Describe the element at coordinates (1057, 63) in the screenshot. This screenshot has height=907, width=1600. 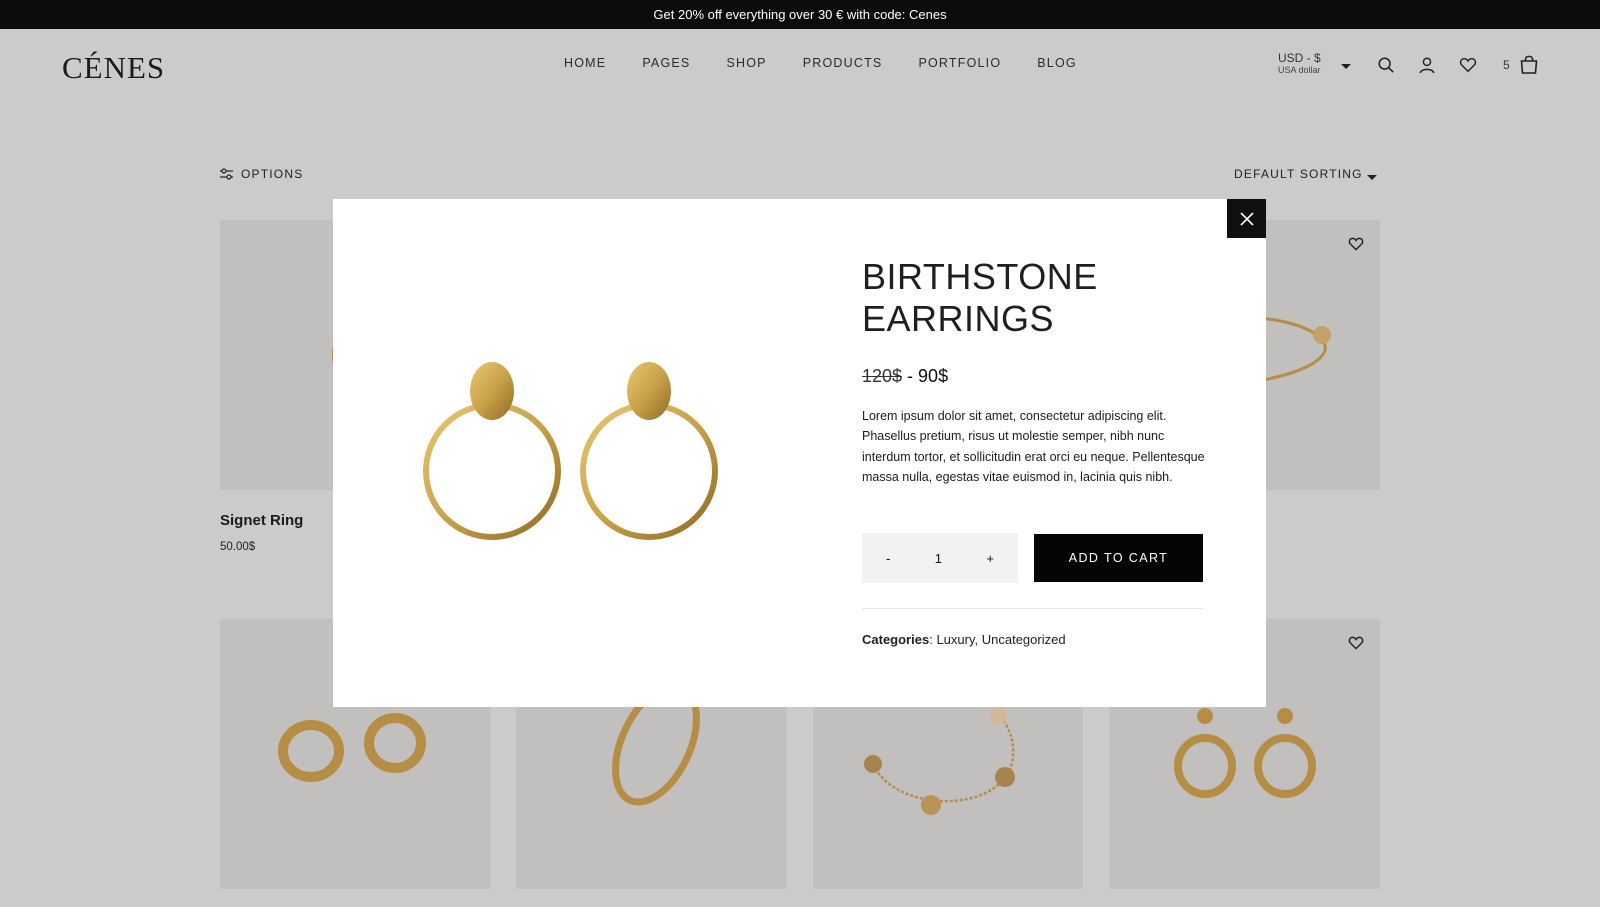
I see `nav-blog: BLOG` at that location.